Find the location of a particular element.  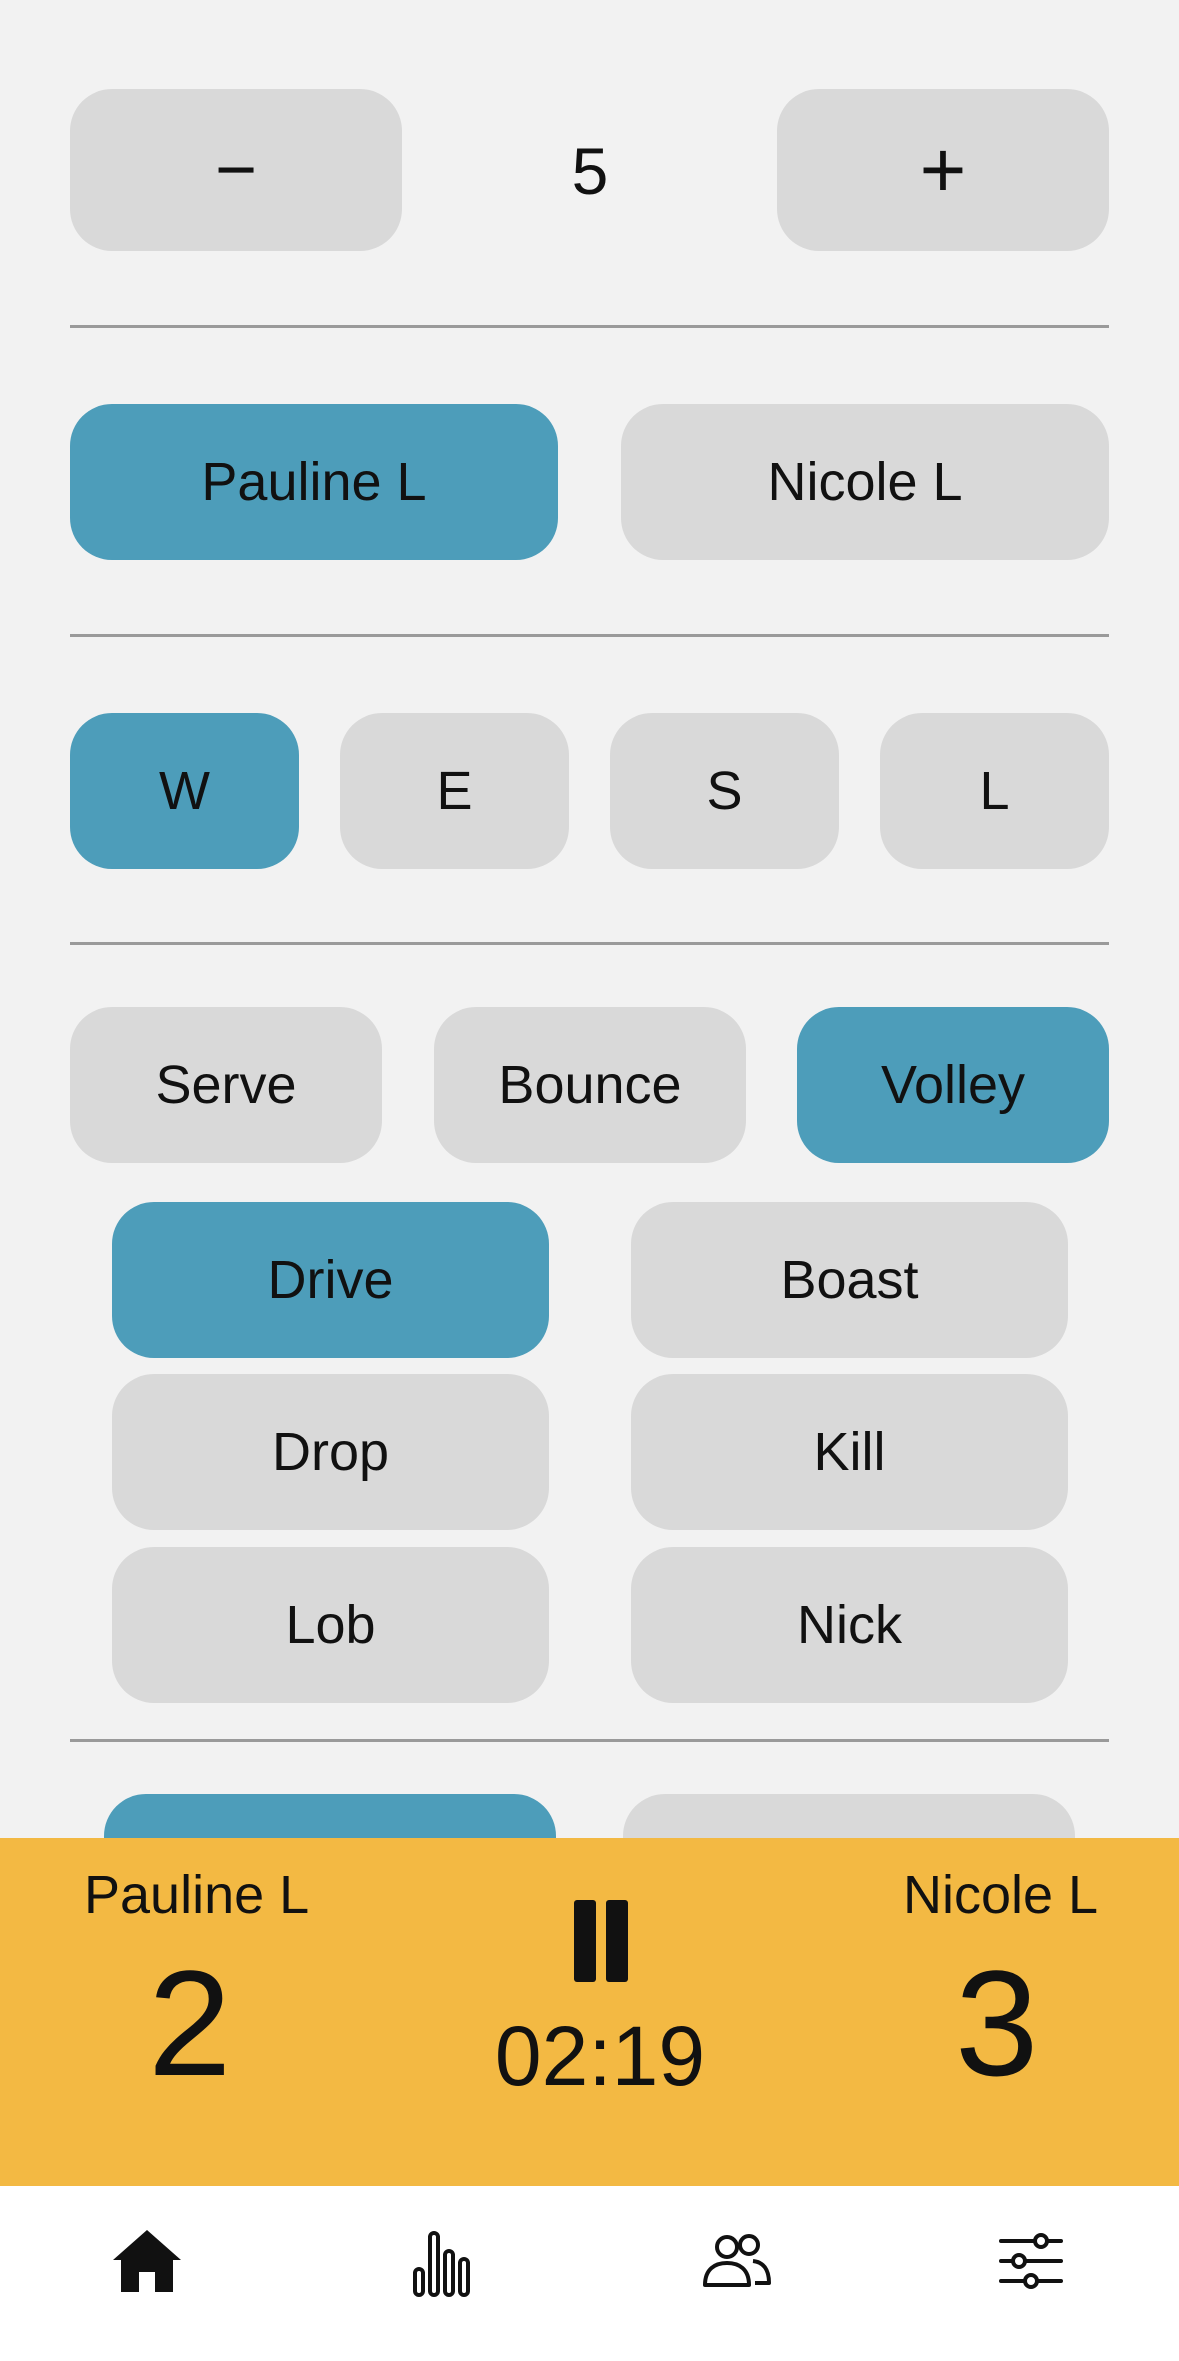

right-player-name: Nicole L is located at coordinates (1001, 1895).